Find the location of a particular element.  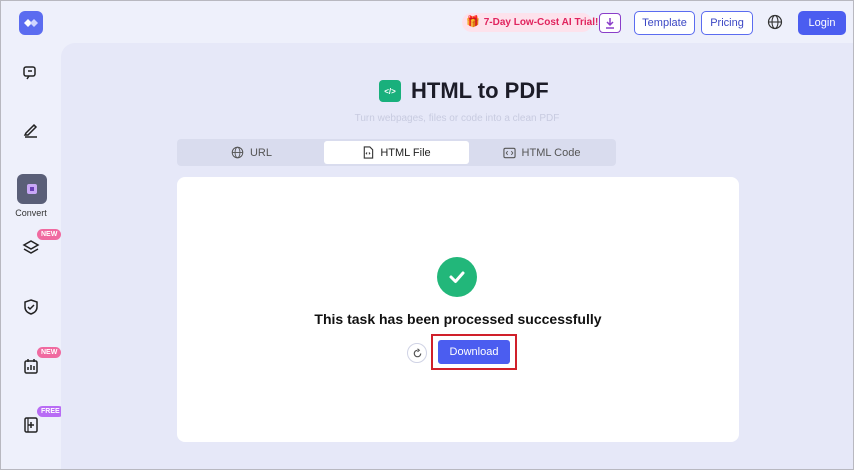

shield-icon is located at coordinates (31, 307).